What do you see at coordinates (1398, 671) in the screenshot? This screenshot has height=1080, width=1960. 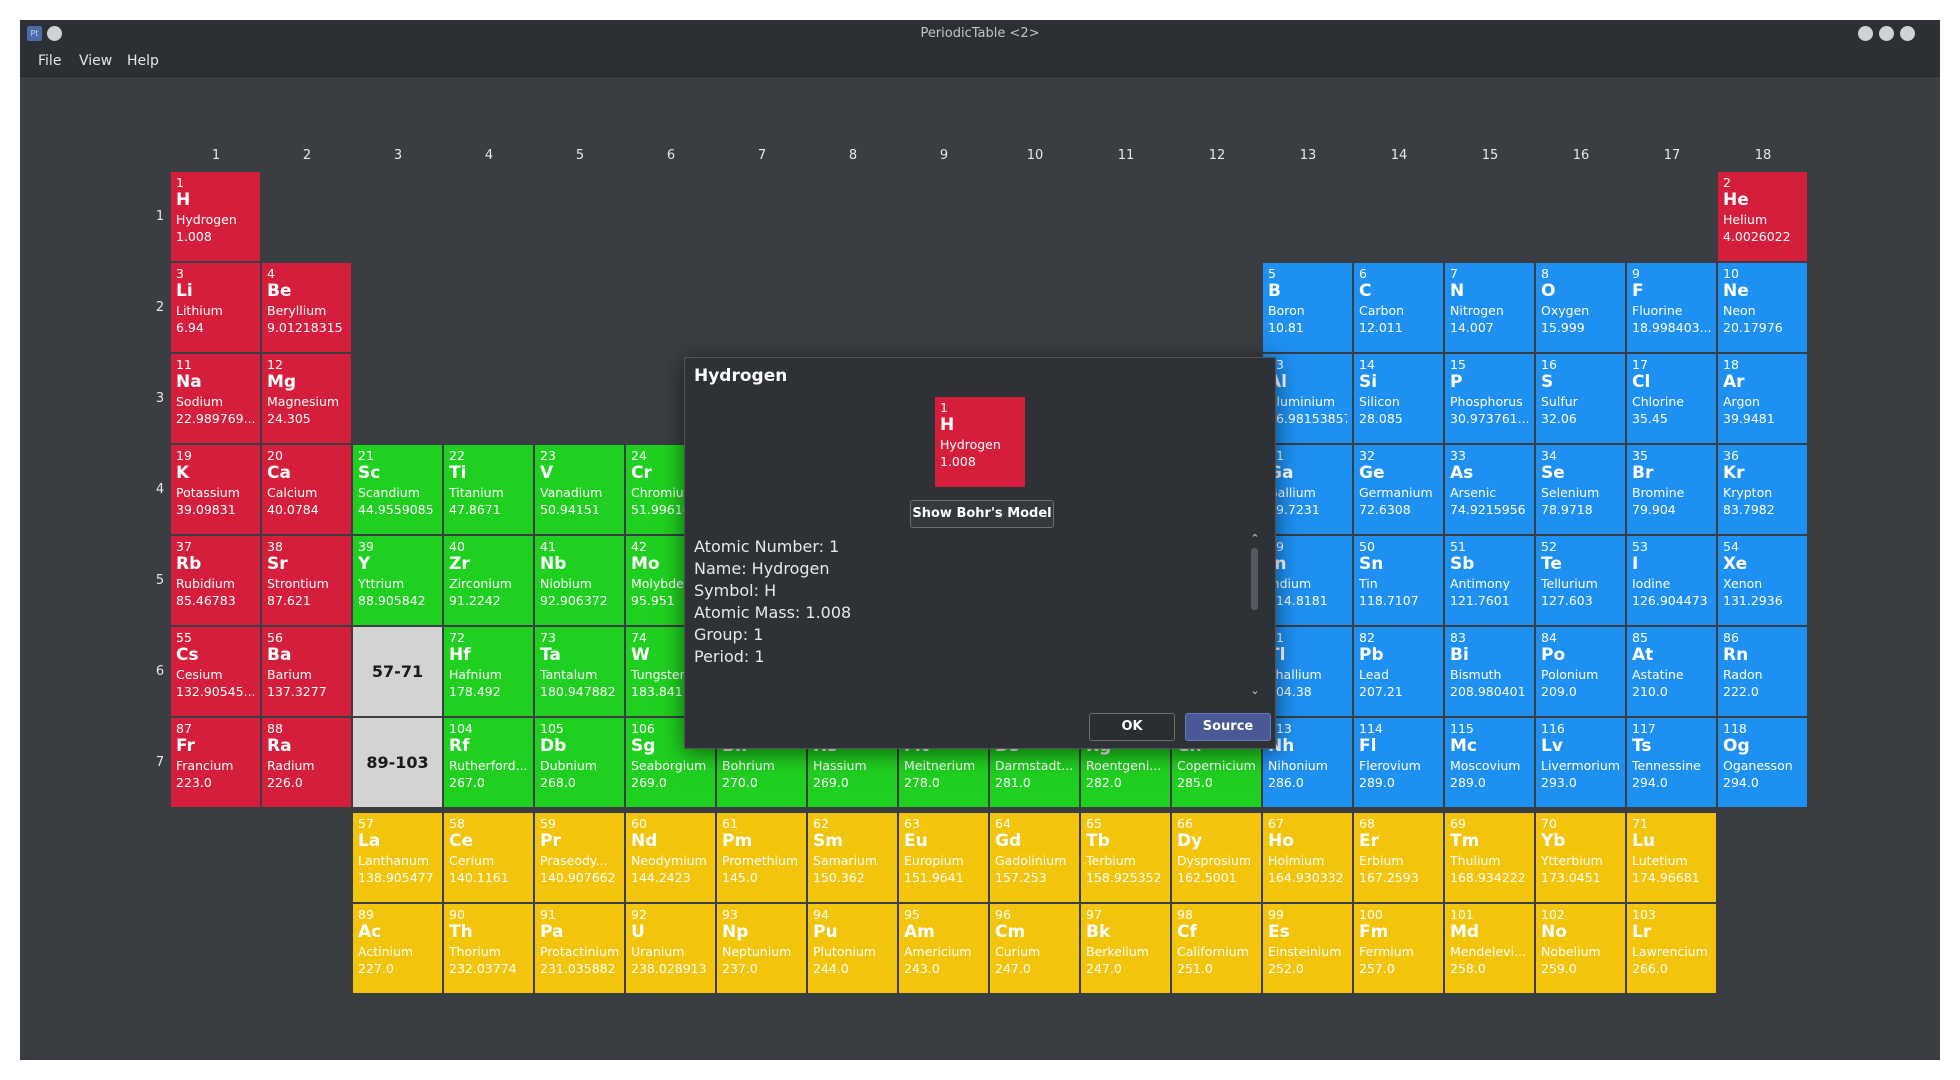 I see `element-tile: 82 Pb Lead 207.21` at bounding box center [1398, 671].